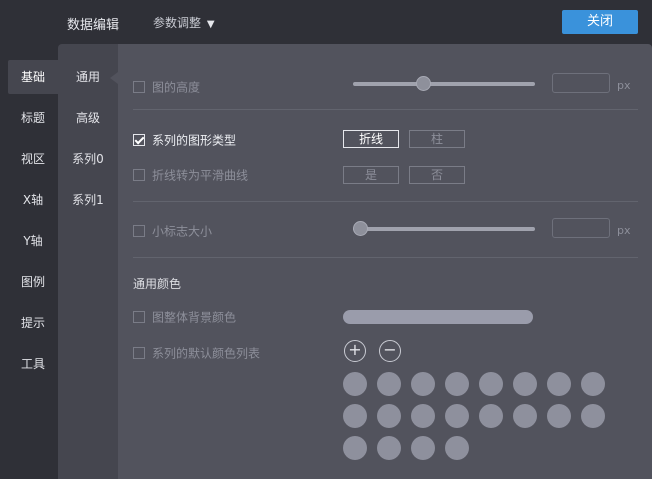 The height and width of the screenshot is (479, 652). What do you see at coordinates (424, 83) in the screenshot?
I see `chart-height-slider-knob` at bounding box center [424, 83].